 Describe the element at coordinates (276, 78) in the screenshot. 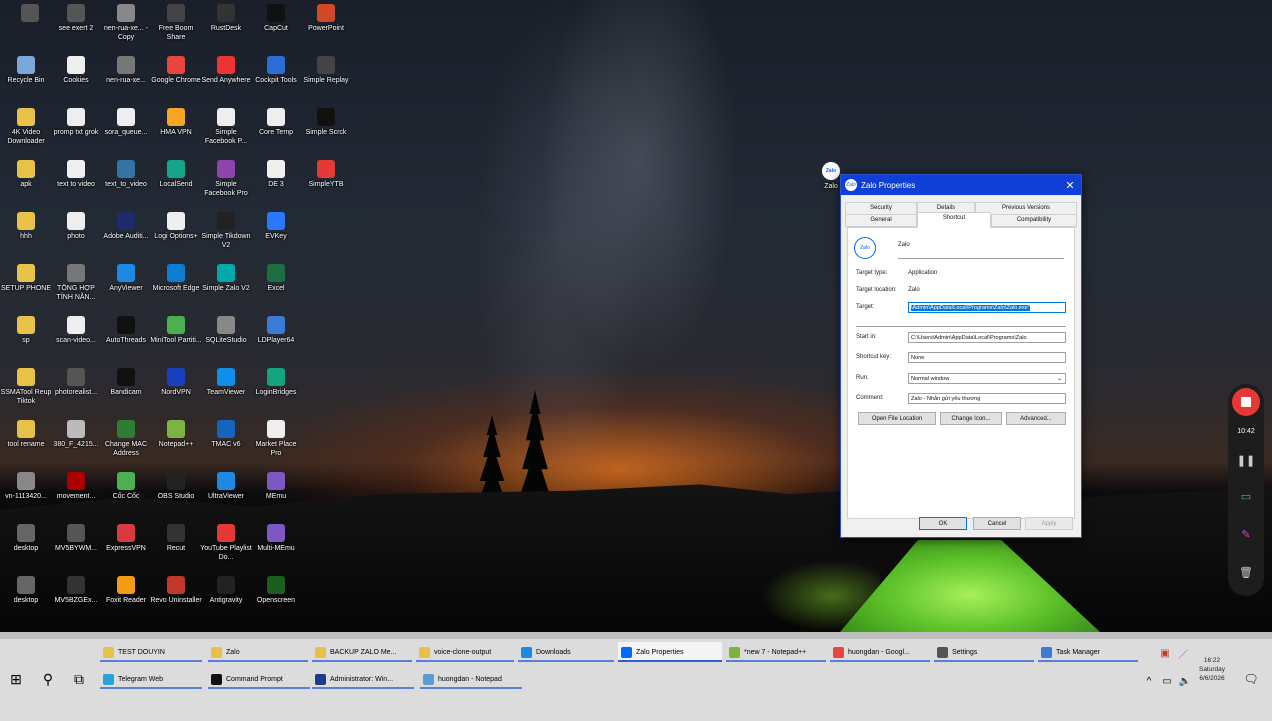

I see `desktop-shortcut: Cockpit Tools` at that location.